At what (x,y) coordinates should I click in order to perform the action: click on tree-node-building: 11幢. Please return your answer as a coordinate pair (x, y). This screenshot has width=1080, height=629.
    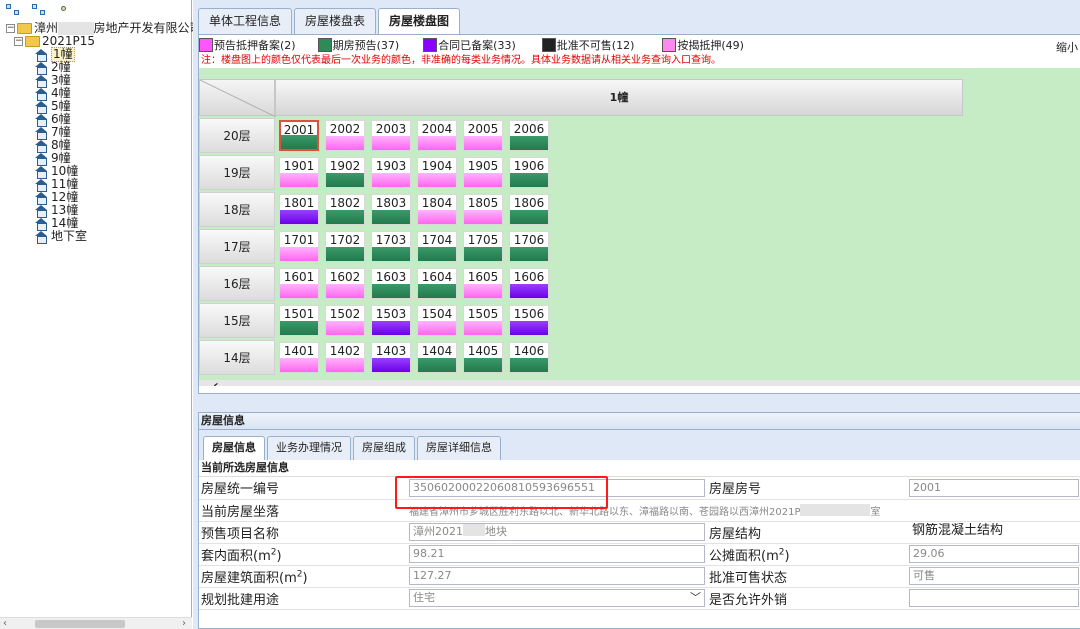
    Looking at the image, I should click on (95, 185).